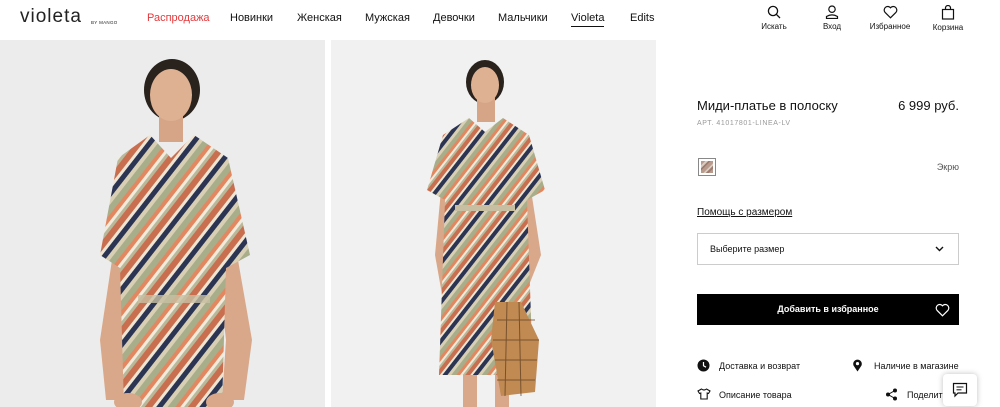 The width and height of the screenshot is (1000, 407). What do you see at coordinates (104, 22) in the screenshot?
I see `brand-logo-sub: BY MANGO` at bounding box center [104, 22].